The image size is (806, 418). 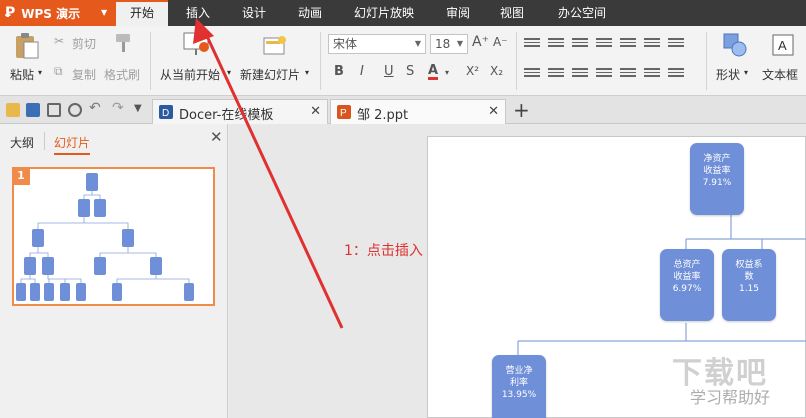 What do you see at coordinates (730, 397) in the screenshot?
I see `watermark-text: 学习帮助好` at bounding box center [730, 397].